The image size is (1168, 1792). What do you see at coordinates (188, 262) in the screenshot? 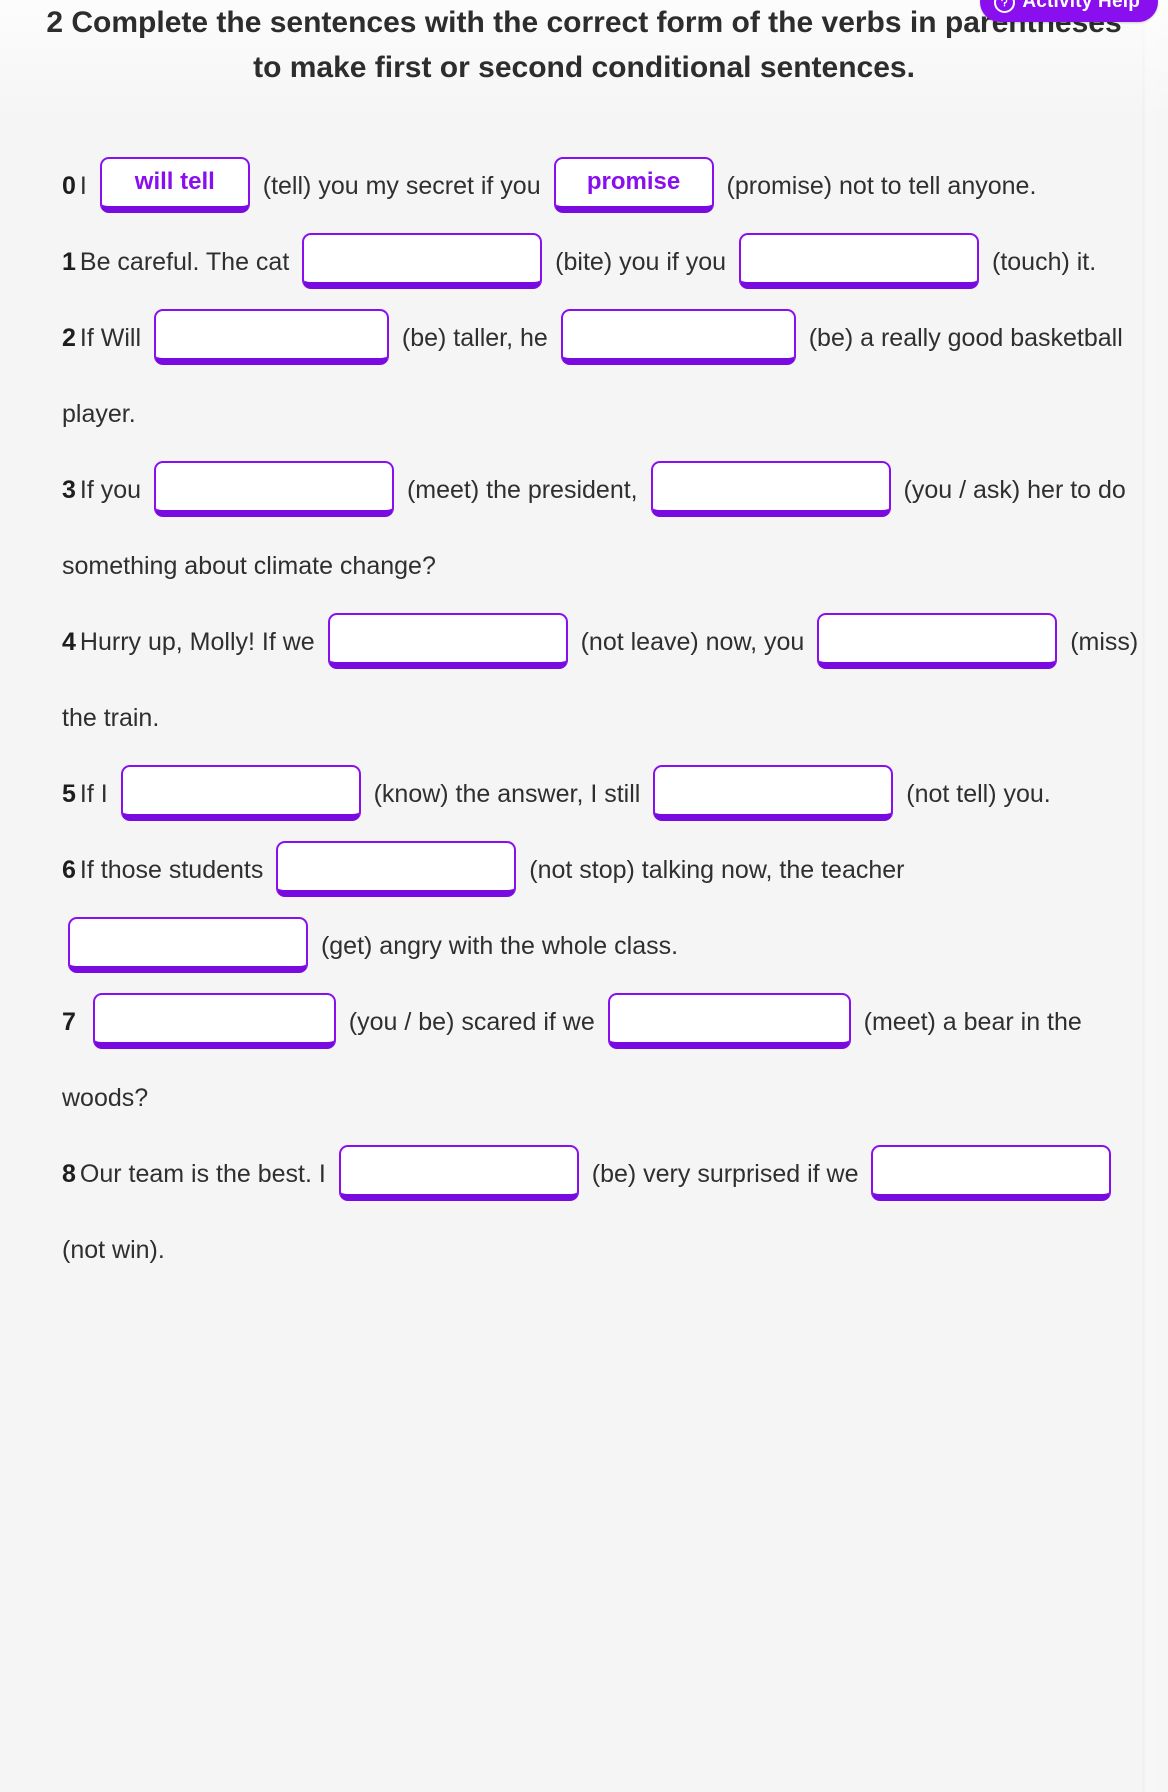
I see `sentence-text: Be careful. The cat` at bounding box center [188, 262].